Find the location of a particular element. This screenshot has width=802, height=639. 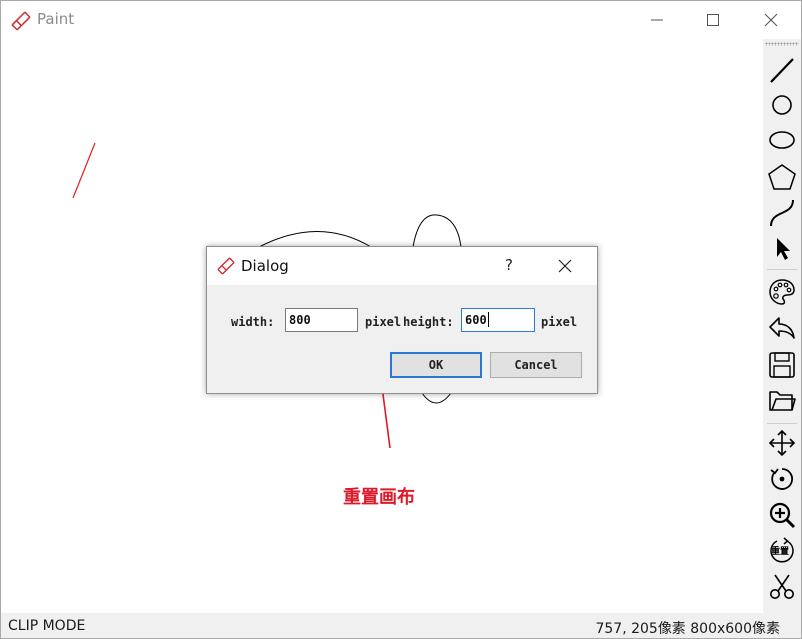

width-input: 800 is located at coordinates (321, 320).